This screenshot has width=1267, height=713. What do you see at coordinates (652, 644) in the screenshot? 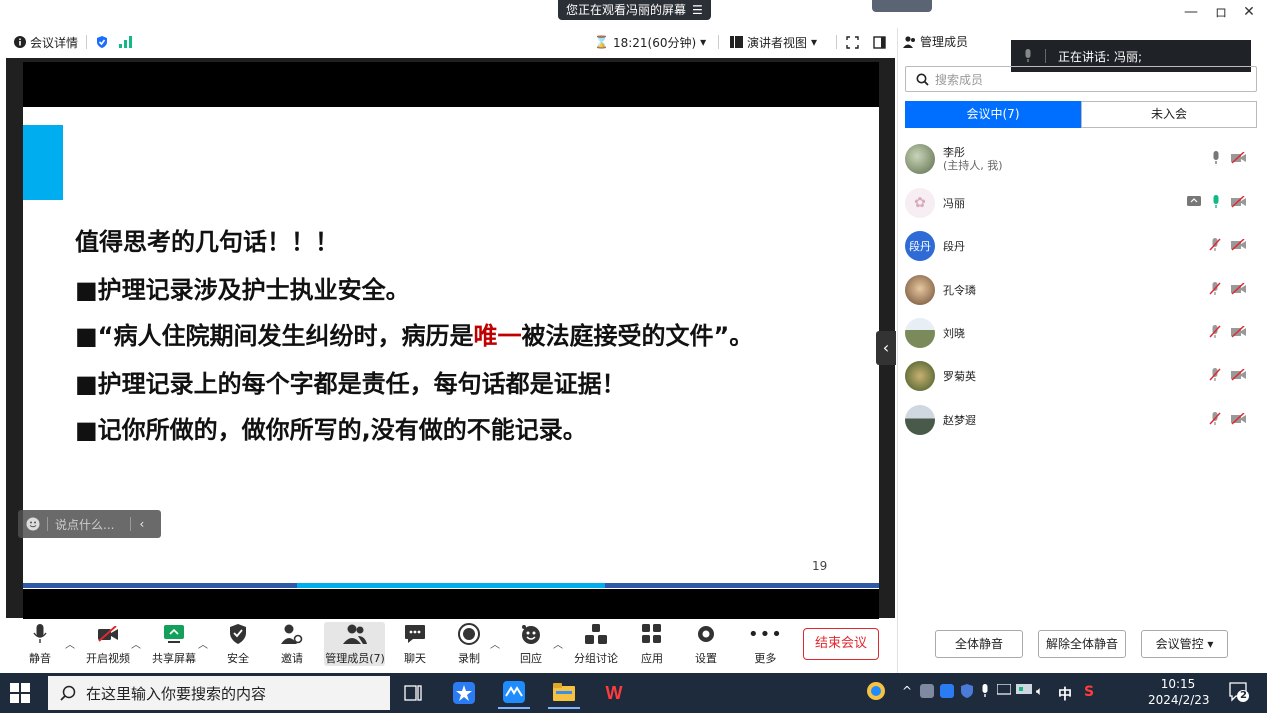
I see `apps-button: 应用` at bounding box center [652, 644].